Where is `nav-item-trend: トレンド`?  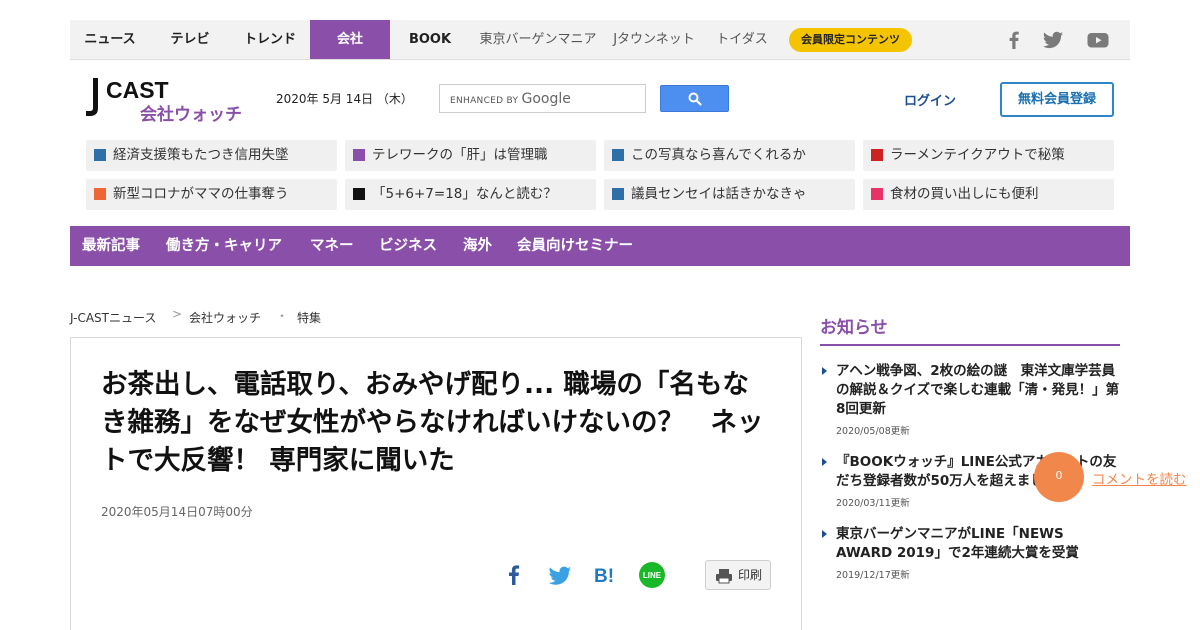
nav-item-trend: トレンド is located at coordinates (270, 39).